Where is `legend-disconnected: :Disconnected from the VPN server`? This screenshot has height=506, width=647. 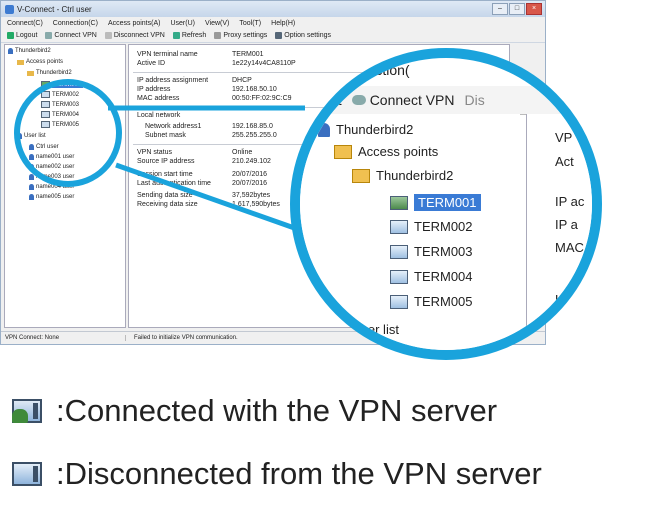
legend-disconnected: :Disconnected from the VPN server is located at coordinates (277, 474).